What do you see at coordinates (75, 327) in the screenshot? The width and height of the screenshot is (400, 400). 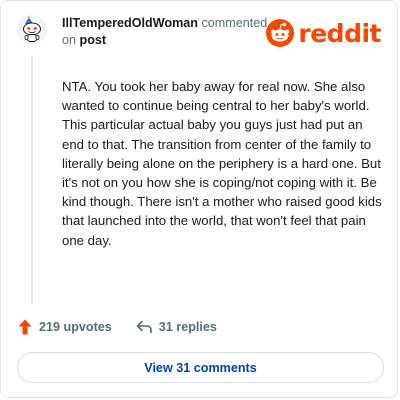 I see `upvotes-count: 219 upvotes` at bounding box center [75, 327].